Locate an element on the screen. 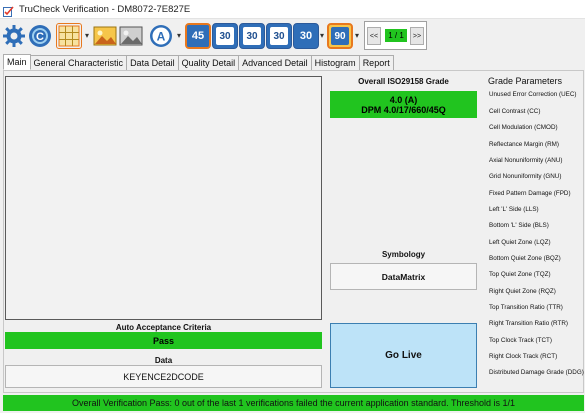  go-live-button: Go Live is located at coordinates (403, 355).